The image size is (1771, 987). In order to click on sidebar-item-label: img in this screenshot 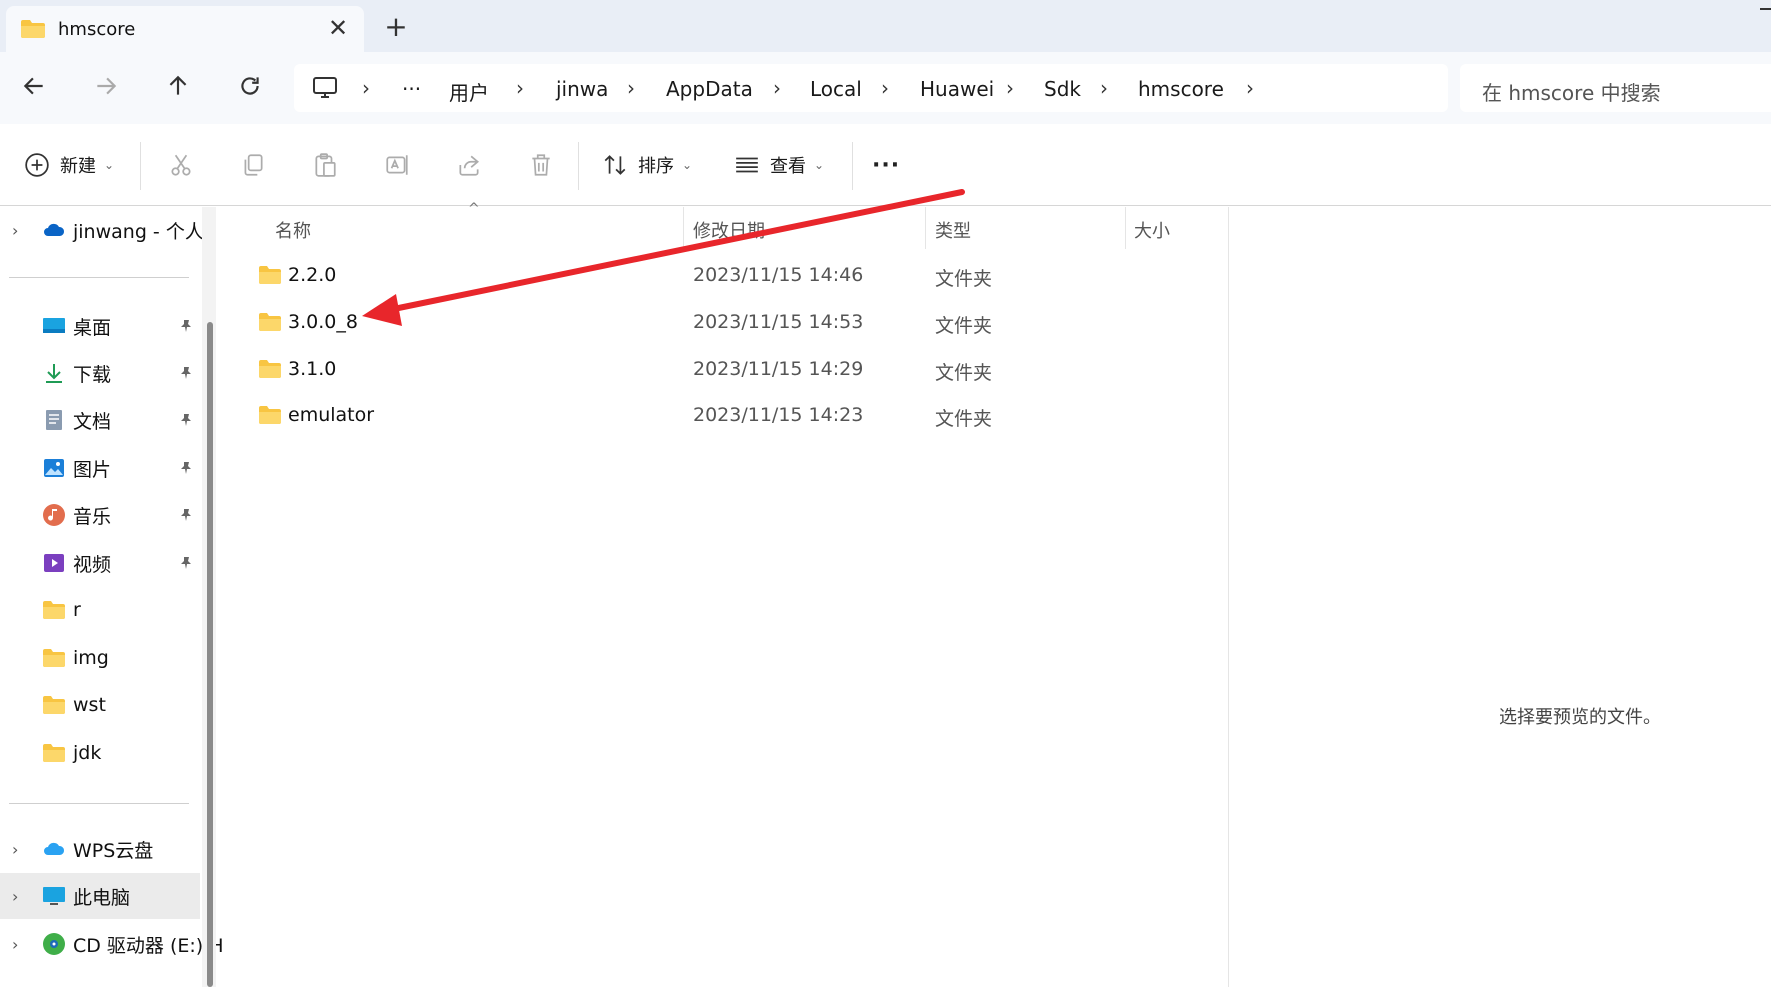, I will do `click(91, 658)`.